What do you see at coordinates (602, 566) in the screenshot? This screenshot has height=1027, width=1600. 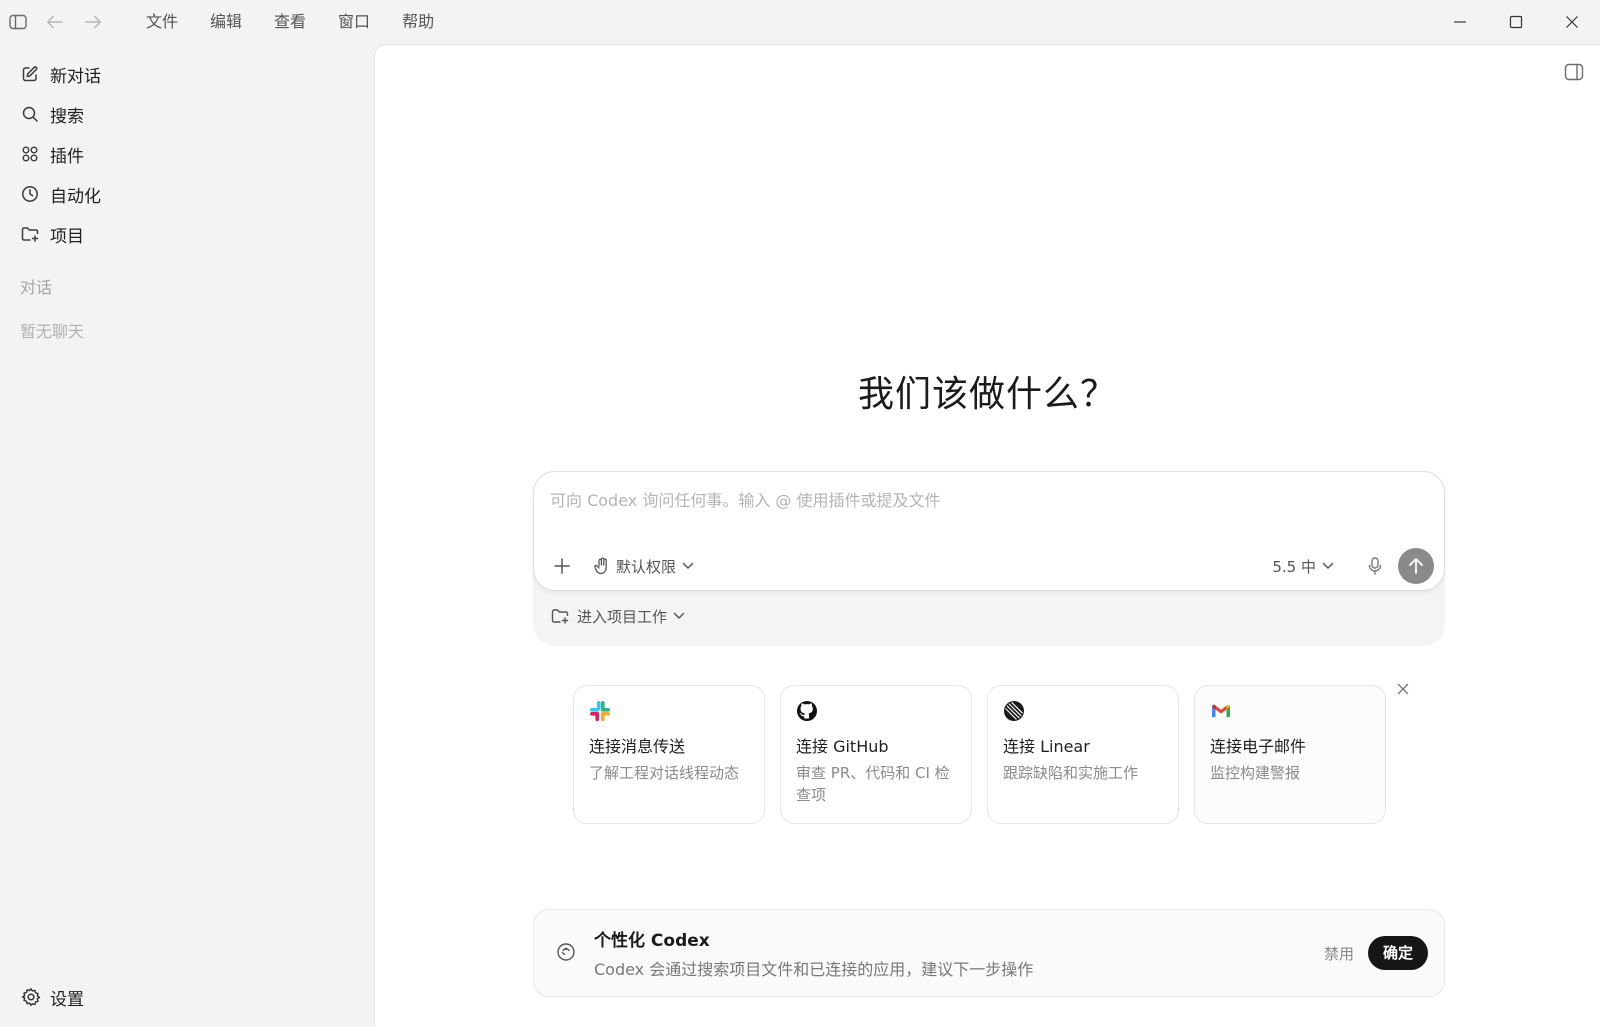 I see `hand-icon` at bounding box center [602, 566].